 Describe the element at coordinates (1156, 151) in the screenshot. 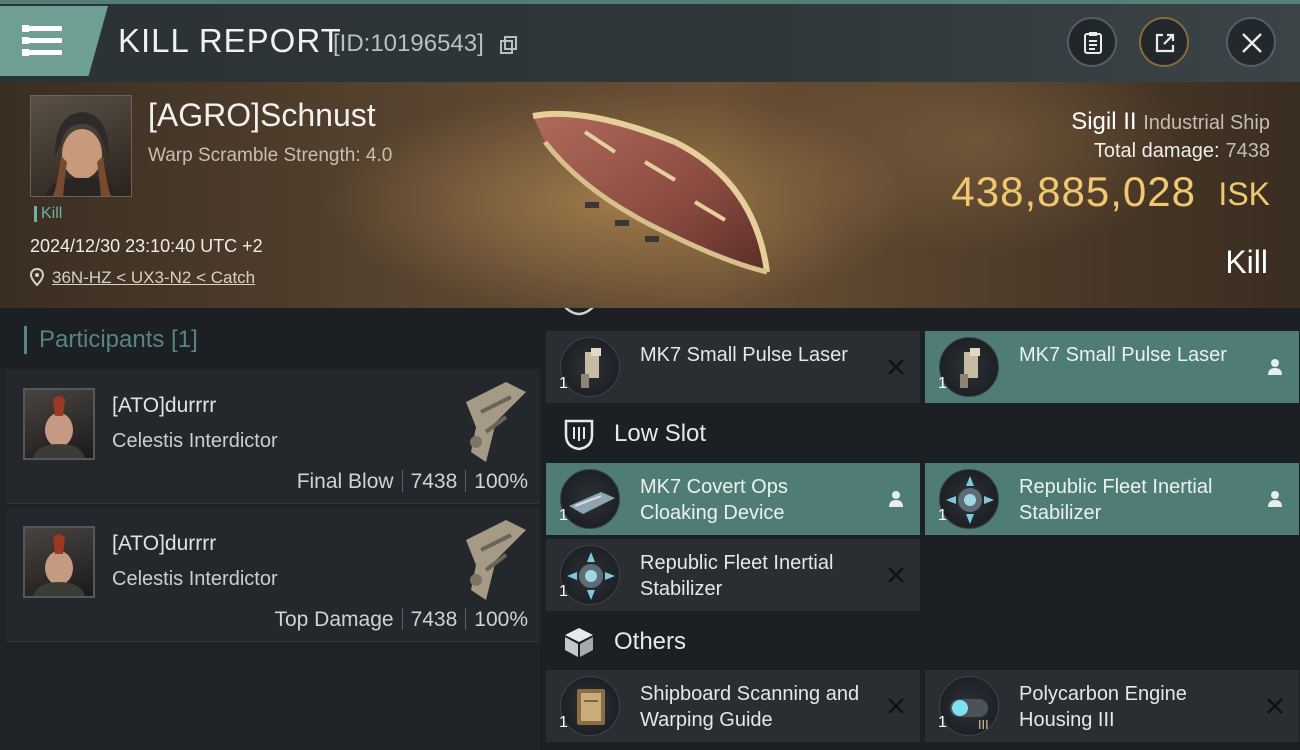

I see `total-damage-label: Total damage:` at that location.